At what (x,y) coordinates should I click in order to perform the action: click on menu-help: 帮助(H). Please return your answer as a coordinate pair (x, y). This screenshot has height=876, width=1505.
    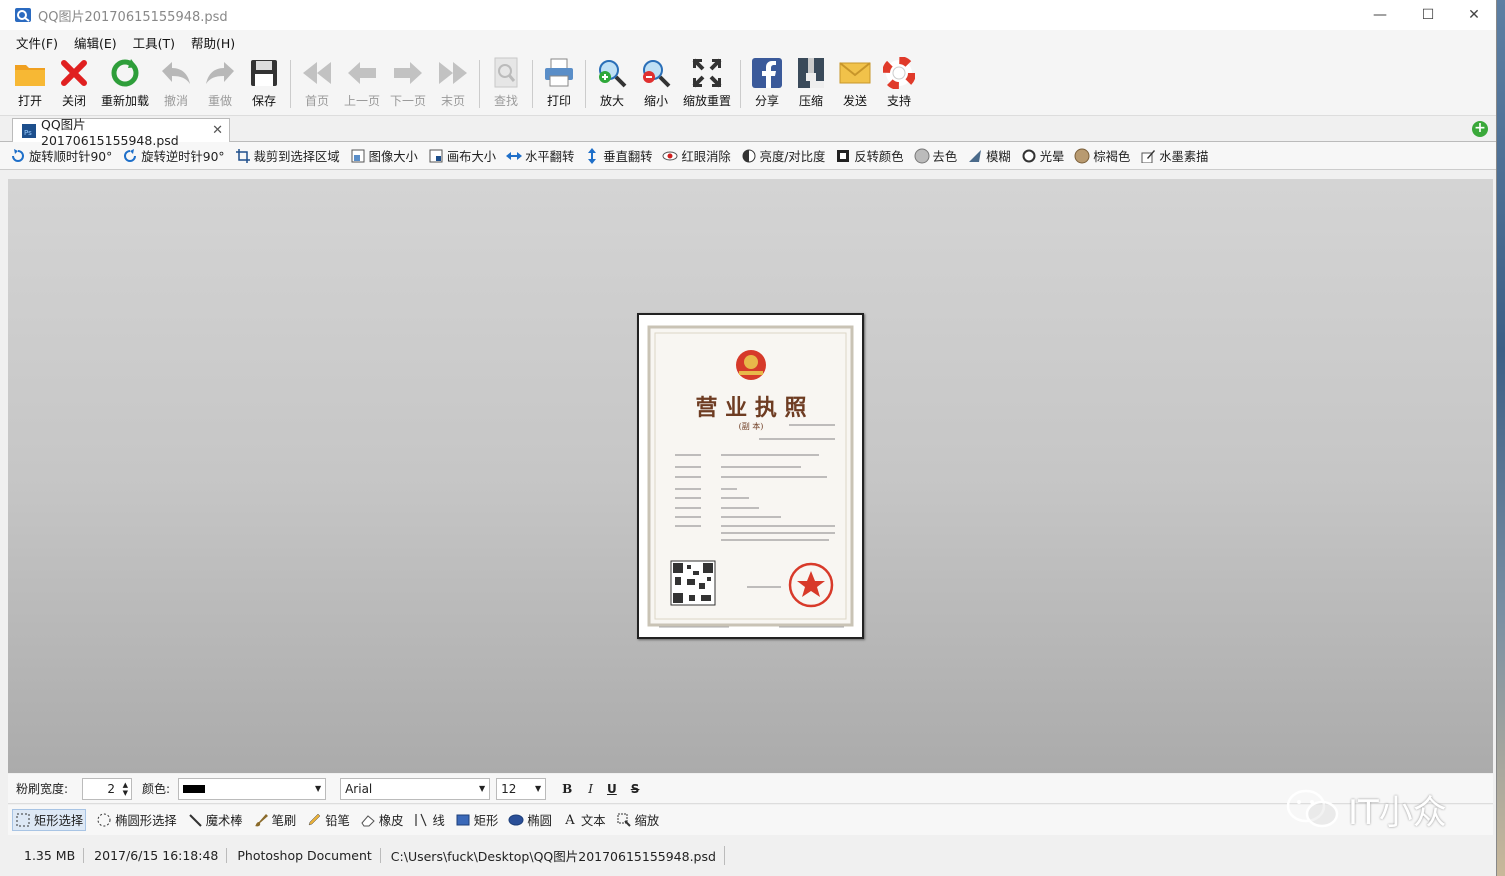
    Looking at the image, I should click on (213, 42).